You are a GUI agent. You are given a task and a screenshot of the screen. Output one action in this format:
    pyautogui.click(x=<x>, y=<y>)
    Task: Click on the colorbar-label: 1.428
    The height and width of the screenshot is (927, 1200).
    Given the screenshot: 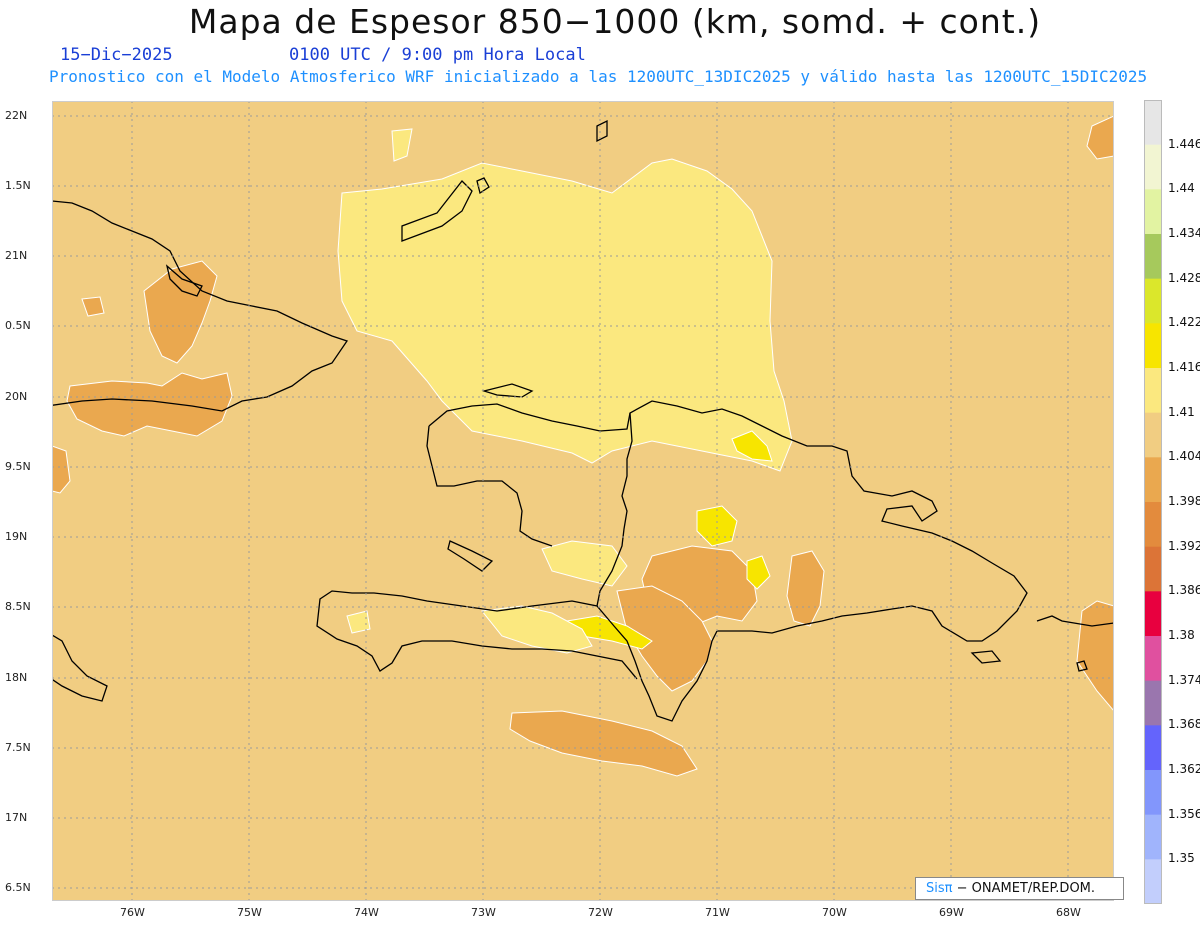 What is the action you would take?
    pyautogui.click(x=1184, y=277)
    